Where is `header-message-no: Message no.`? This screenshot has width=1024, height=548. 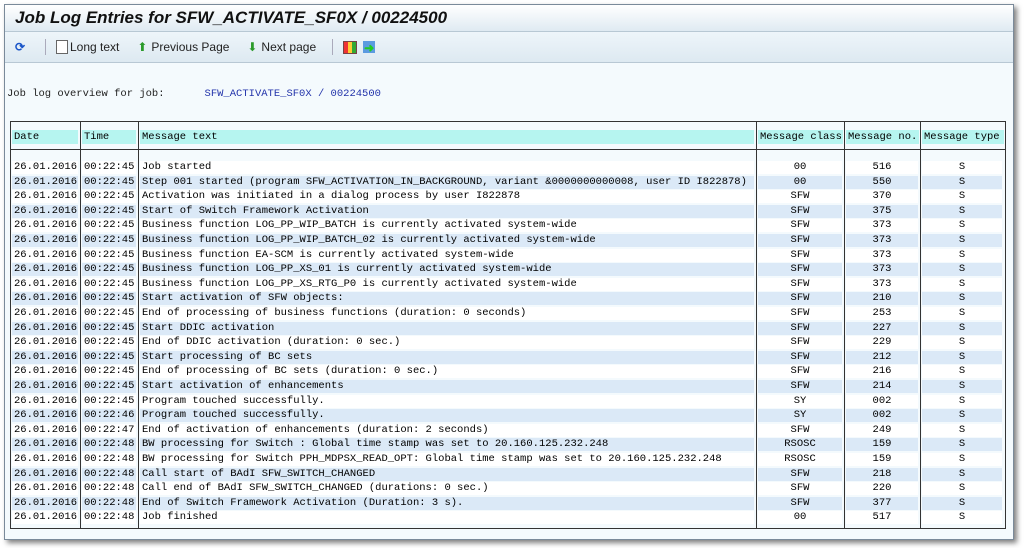
header-message-no: Message no. is located at coordinates (882, 137).